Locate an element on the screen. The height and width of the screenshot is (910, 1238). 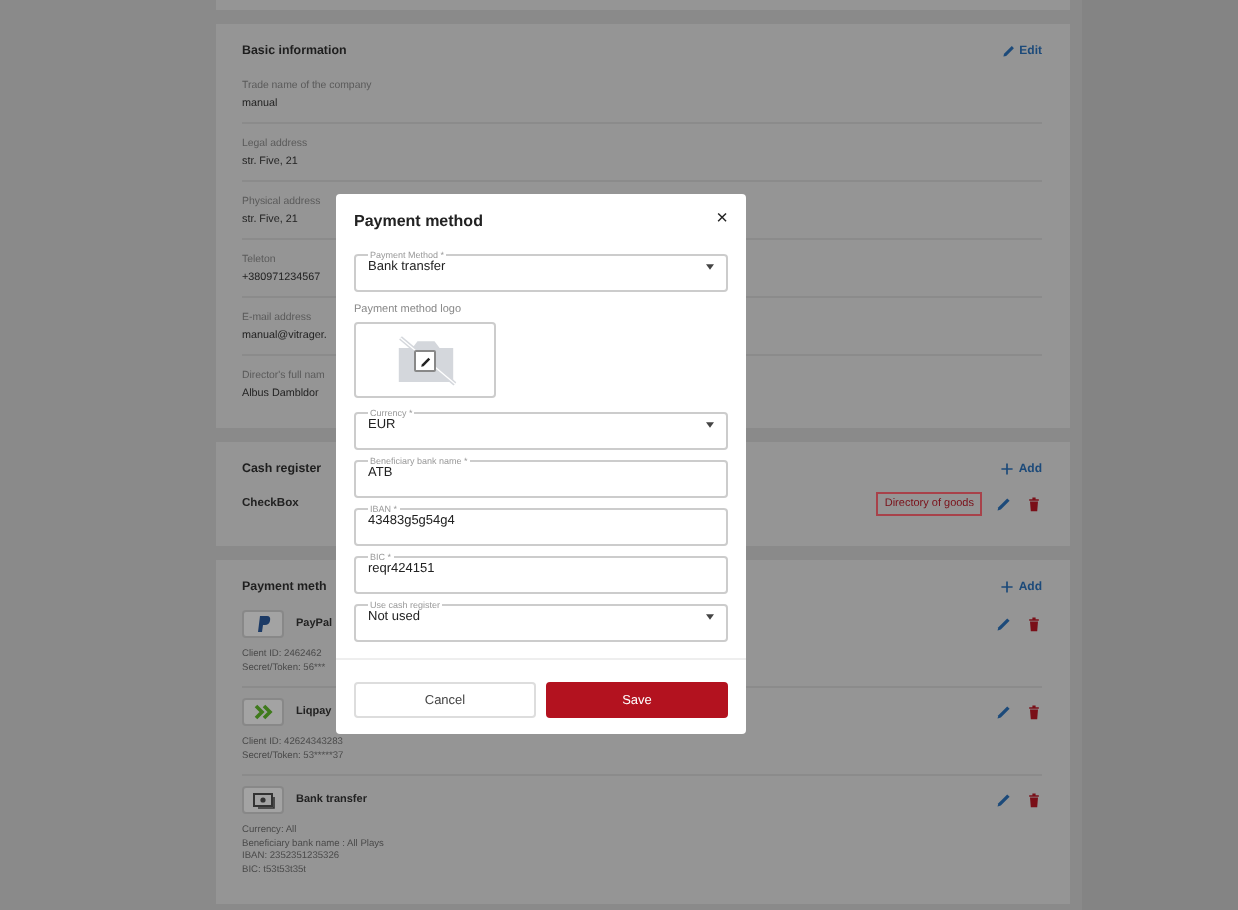
close-button: × is located at coordinates (722, 220).